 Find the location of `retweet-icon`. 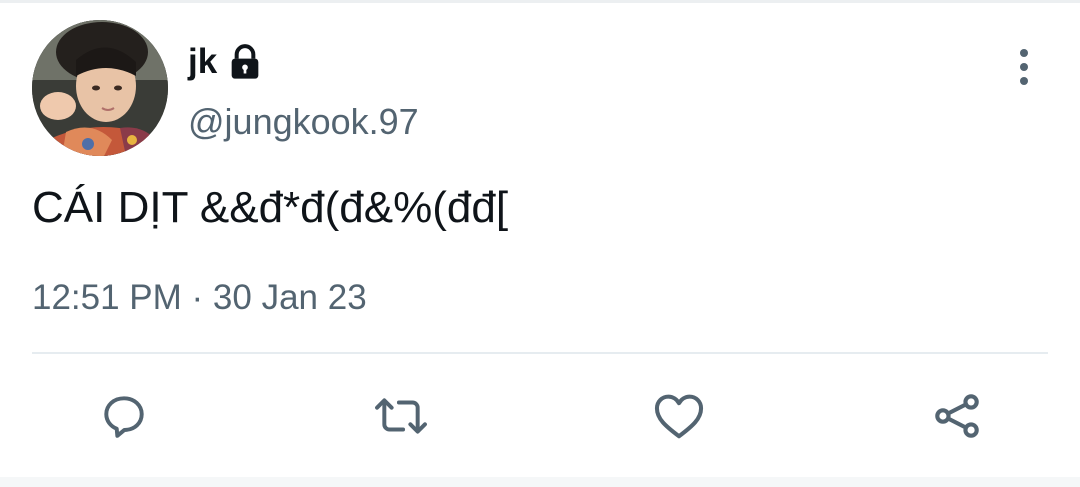

retweet-icon is located at coordinates (401, 416).